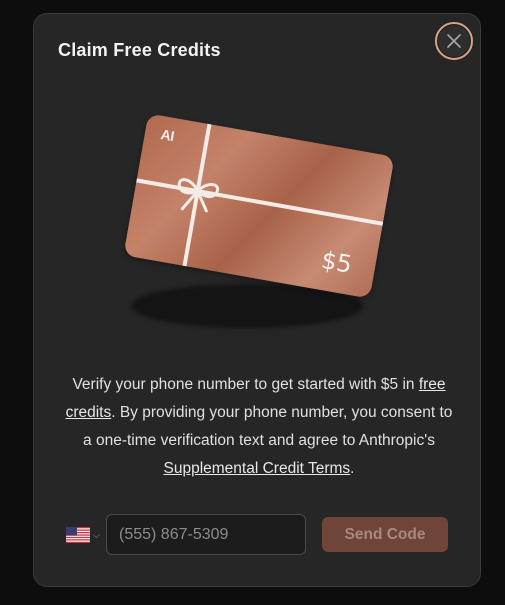 Image resolution: width=505 pixels, height=605 pixels. What do you see at coordinates (337, 262) in the screenshot?
I see `card-amount: $5` at bounding box center [337, 262].